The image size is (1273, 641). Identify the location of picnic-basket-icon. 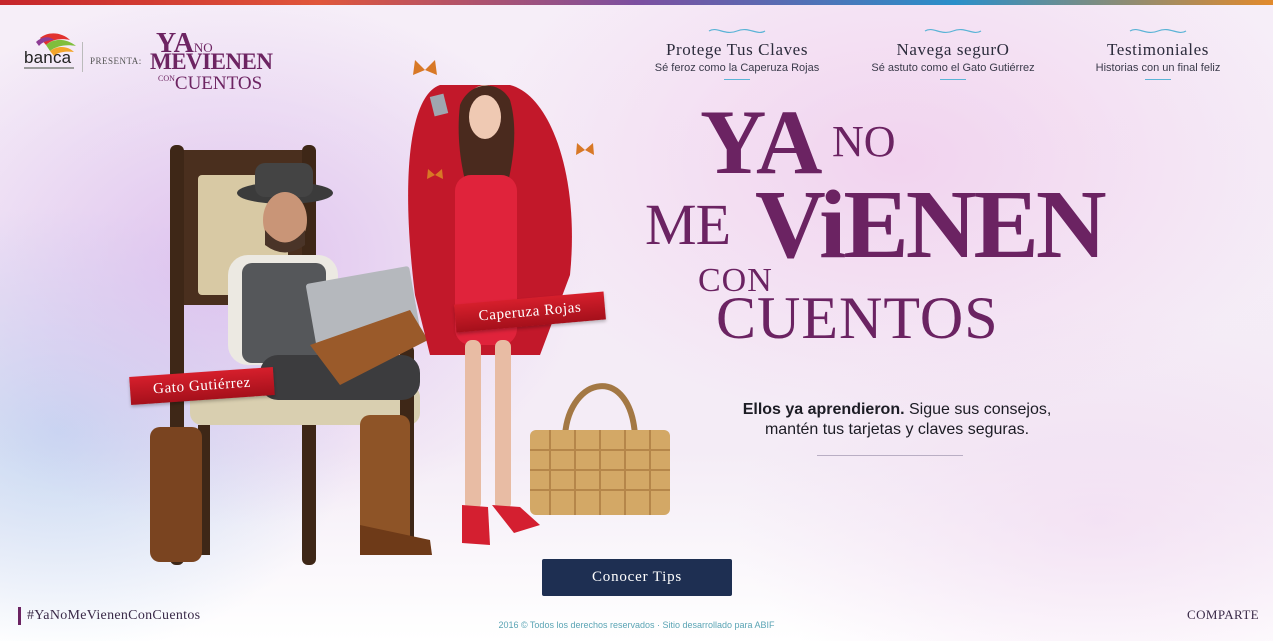
(600, 449).